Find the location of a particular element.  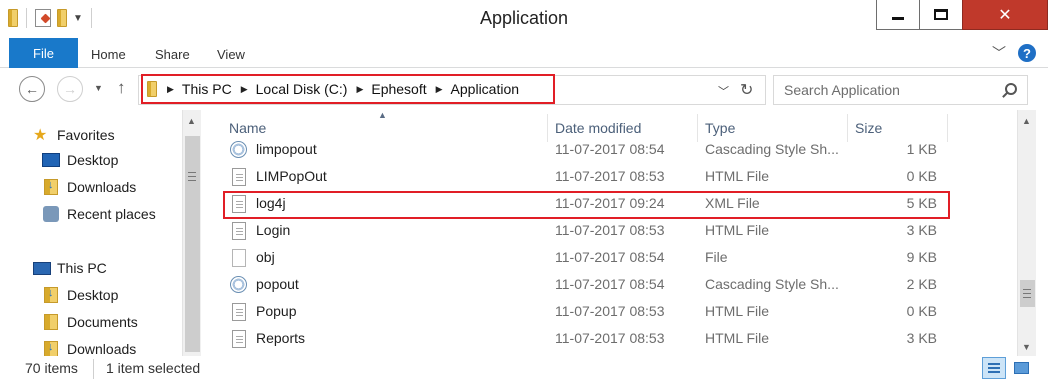

close-button: ✕ is located at coordinates (1005, 15).